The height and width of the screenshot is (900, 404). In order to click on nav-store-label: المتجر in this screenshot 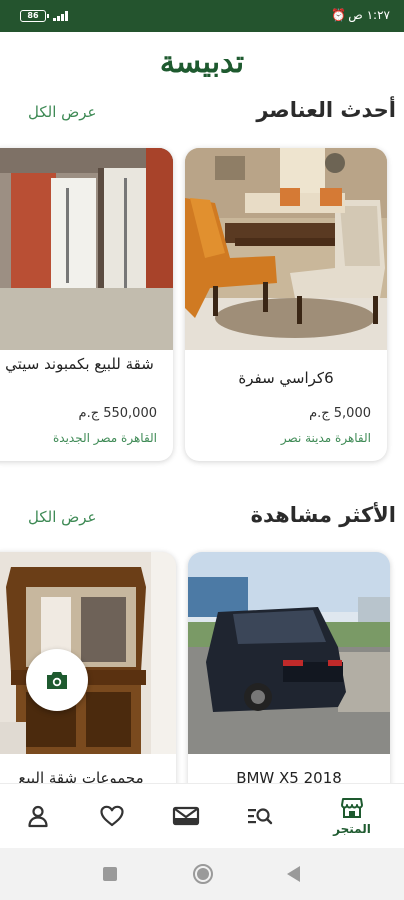, I will do `click(352, 829)`.